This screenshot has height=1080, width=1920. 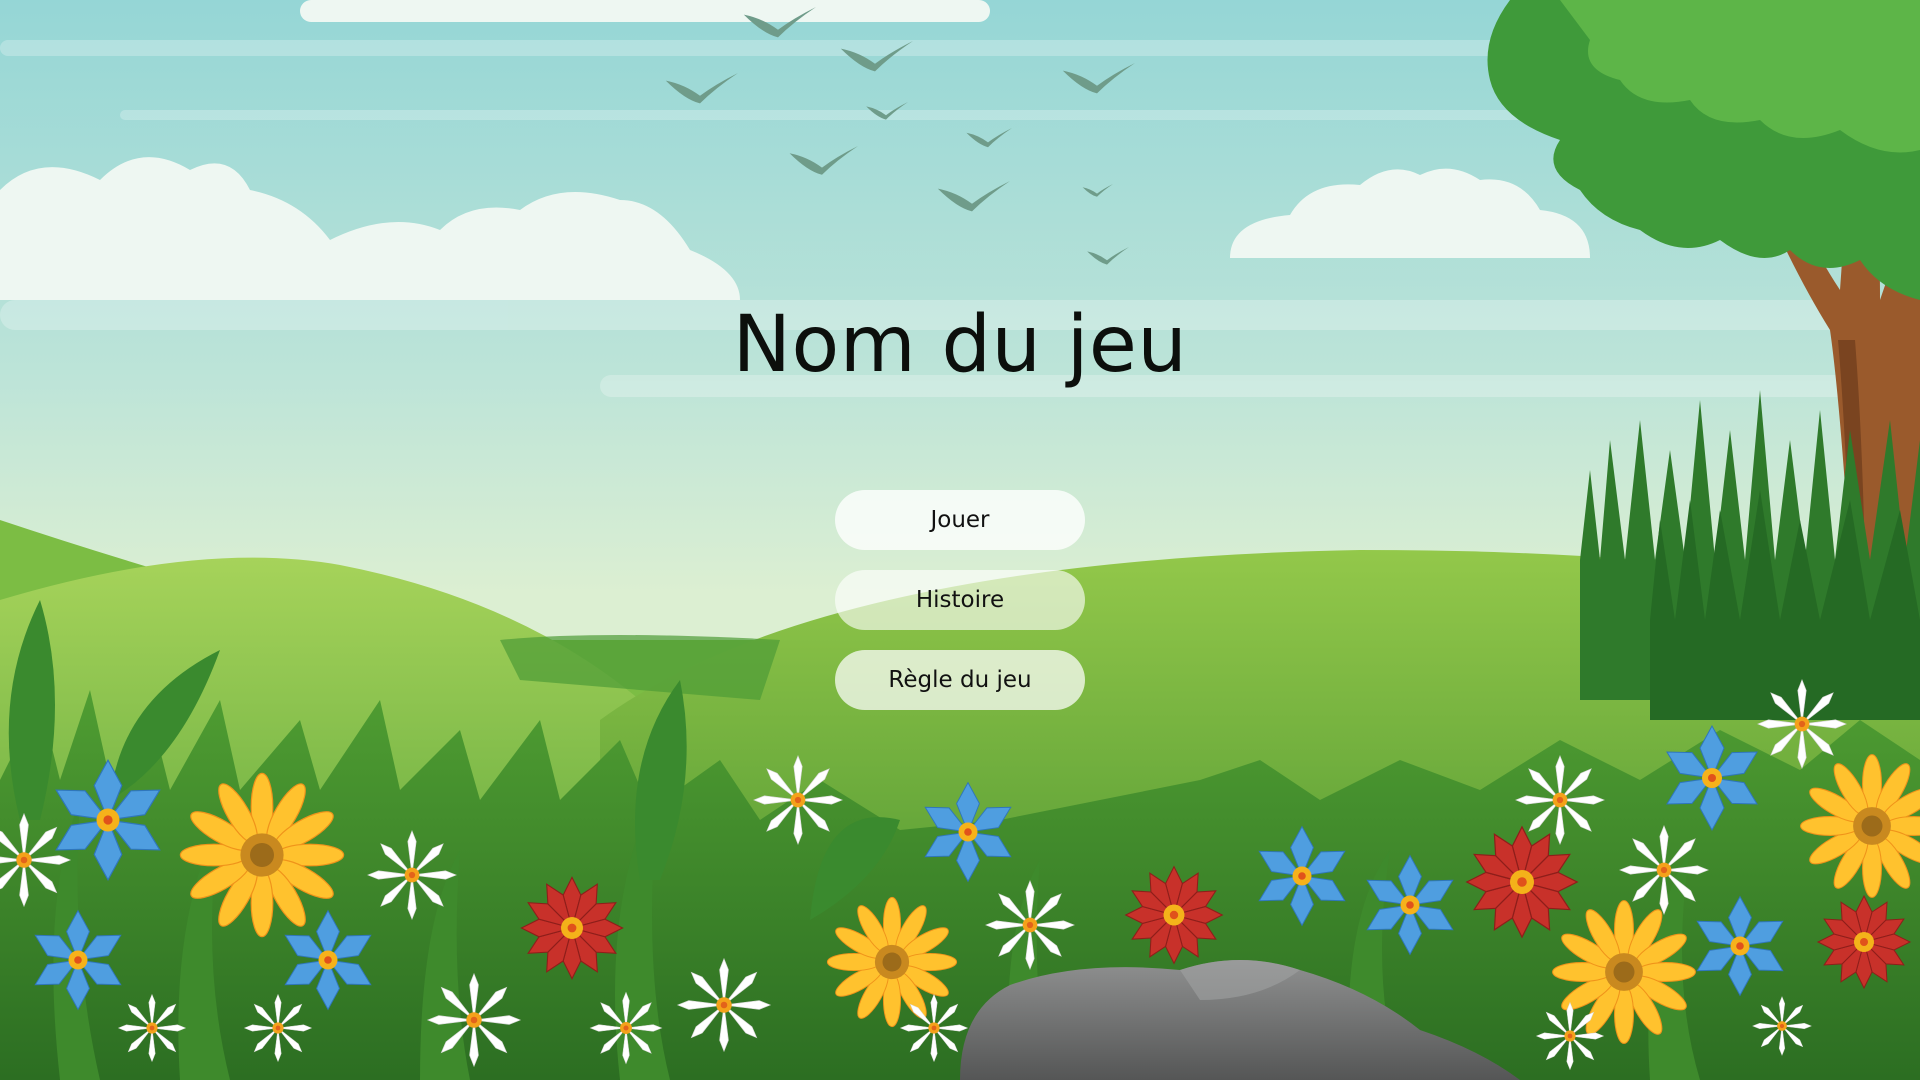 What do you see at coordinates (960, 680) in the screenshot?
I see `rules-button: Règle du jeu` at bounding box center [960, 680].